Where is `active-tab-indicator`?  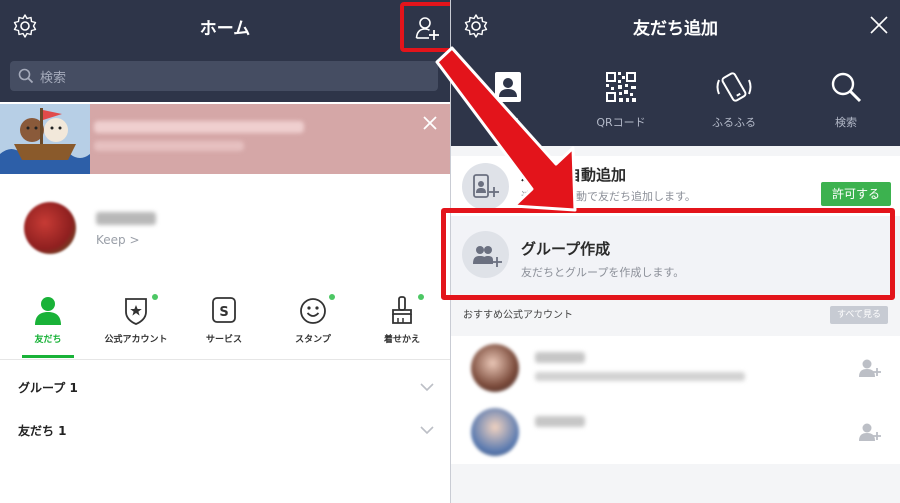
active-tab-indicator is located at coordinates (48, 356).